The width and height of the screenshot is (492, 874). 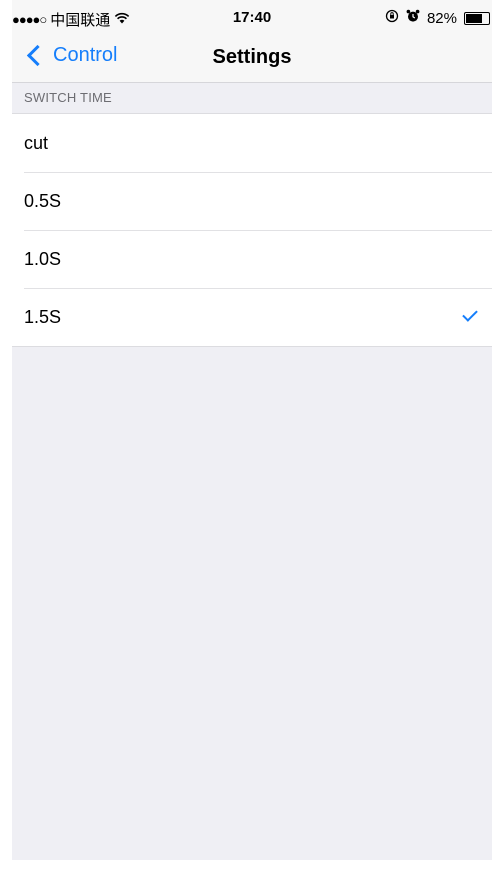 I want to click on section-header: SWITCH TIME, so click(x=252, y=98).